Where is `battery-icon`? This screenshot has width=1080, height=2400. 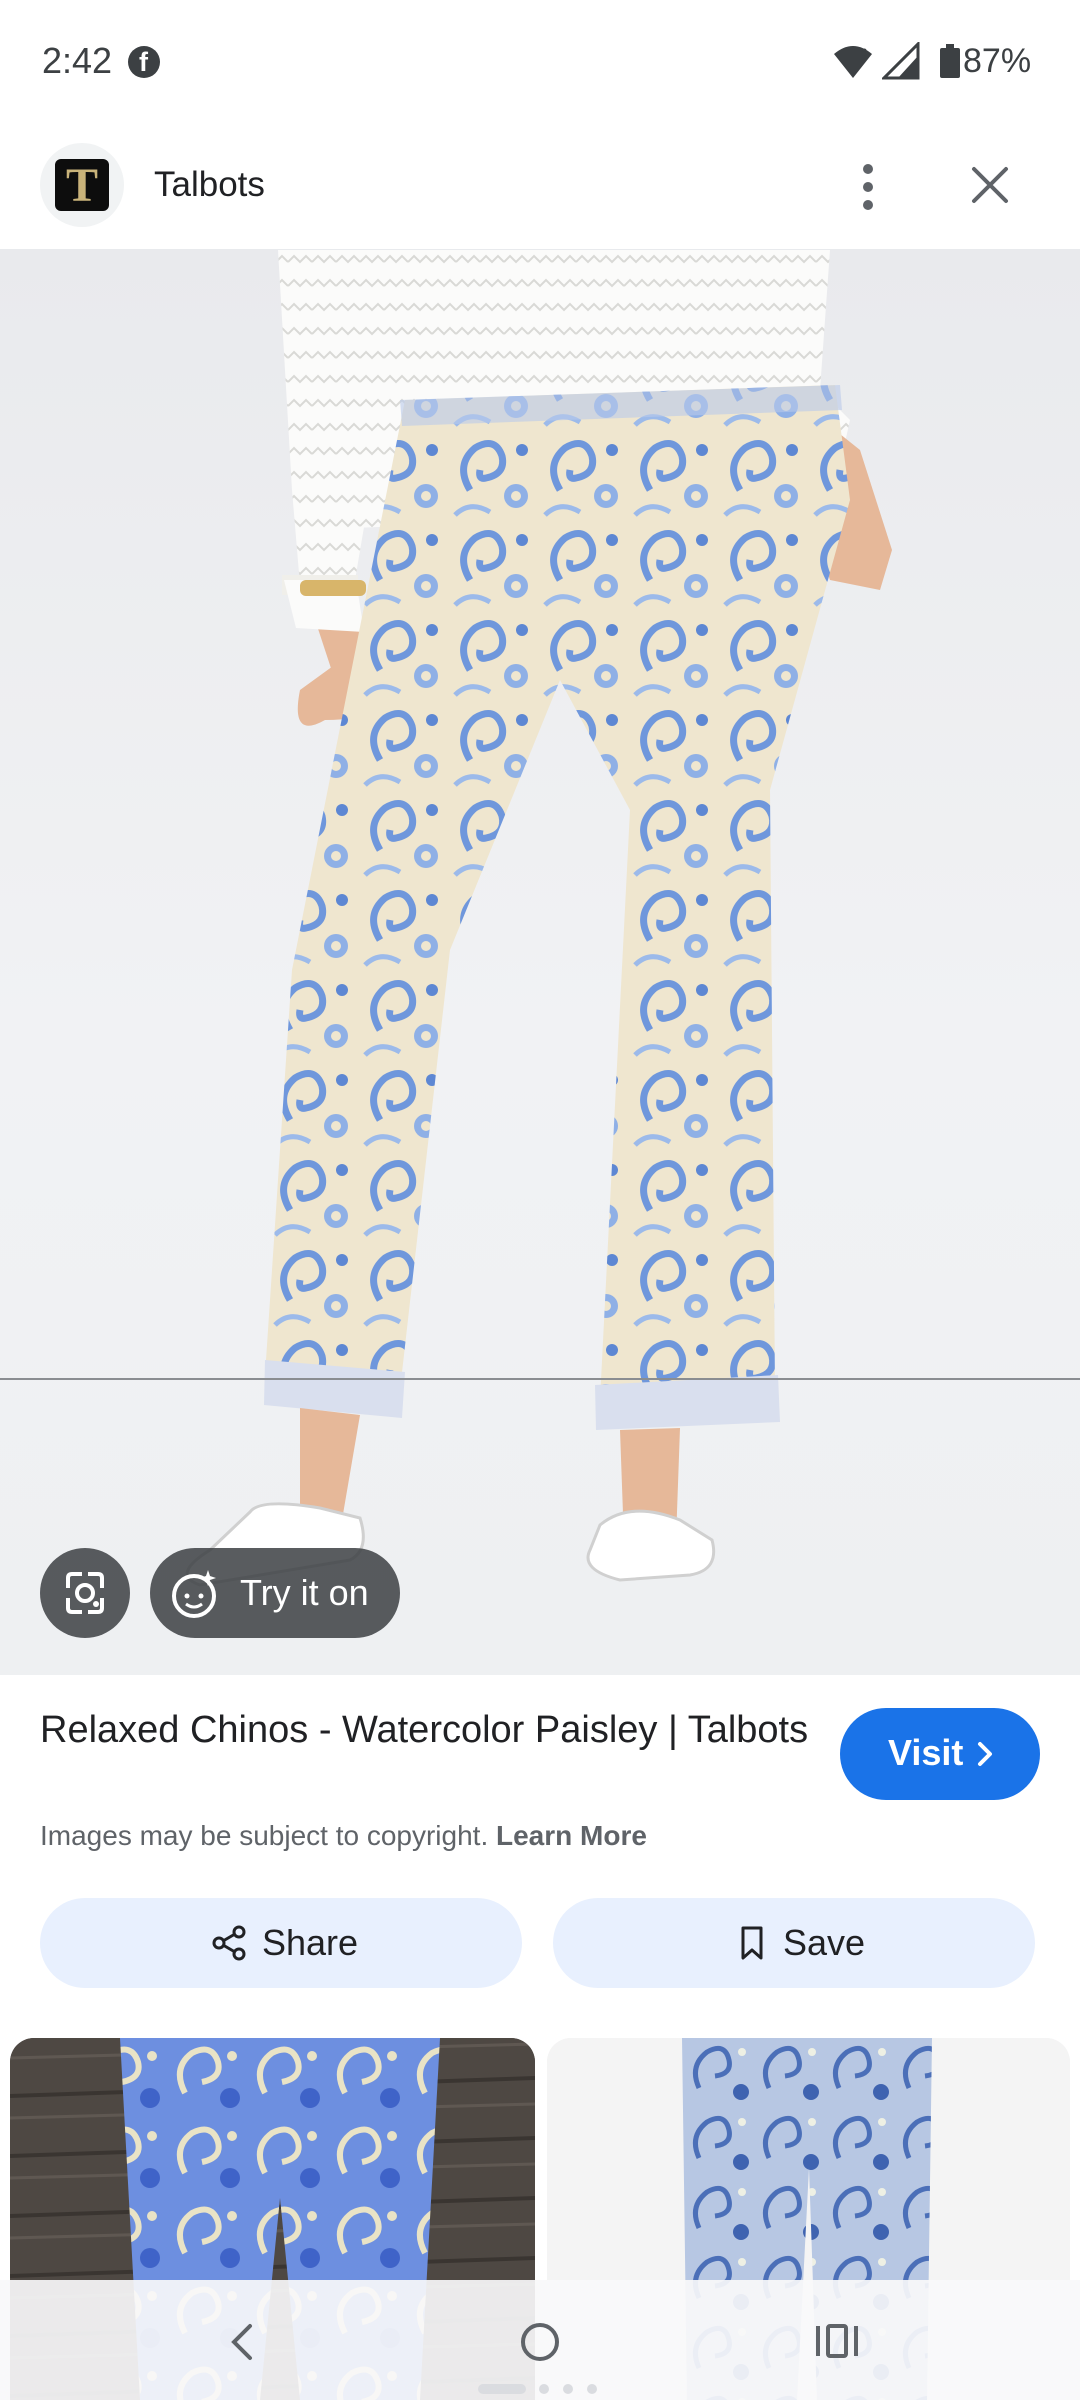
battery-icon is located at coordinates (950, 61).